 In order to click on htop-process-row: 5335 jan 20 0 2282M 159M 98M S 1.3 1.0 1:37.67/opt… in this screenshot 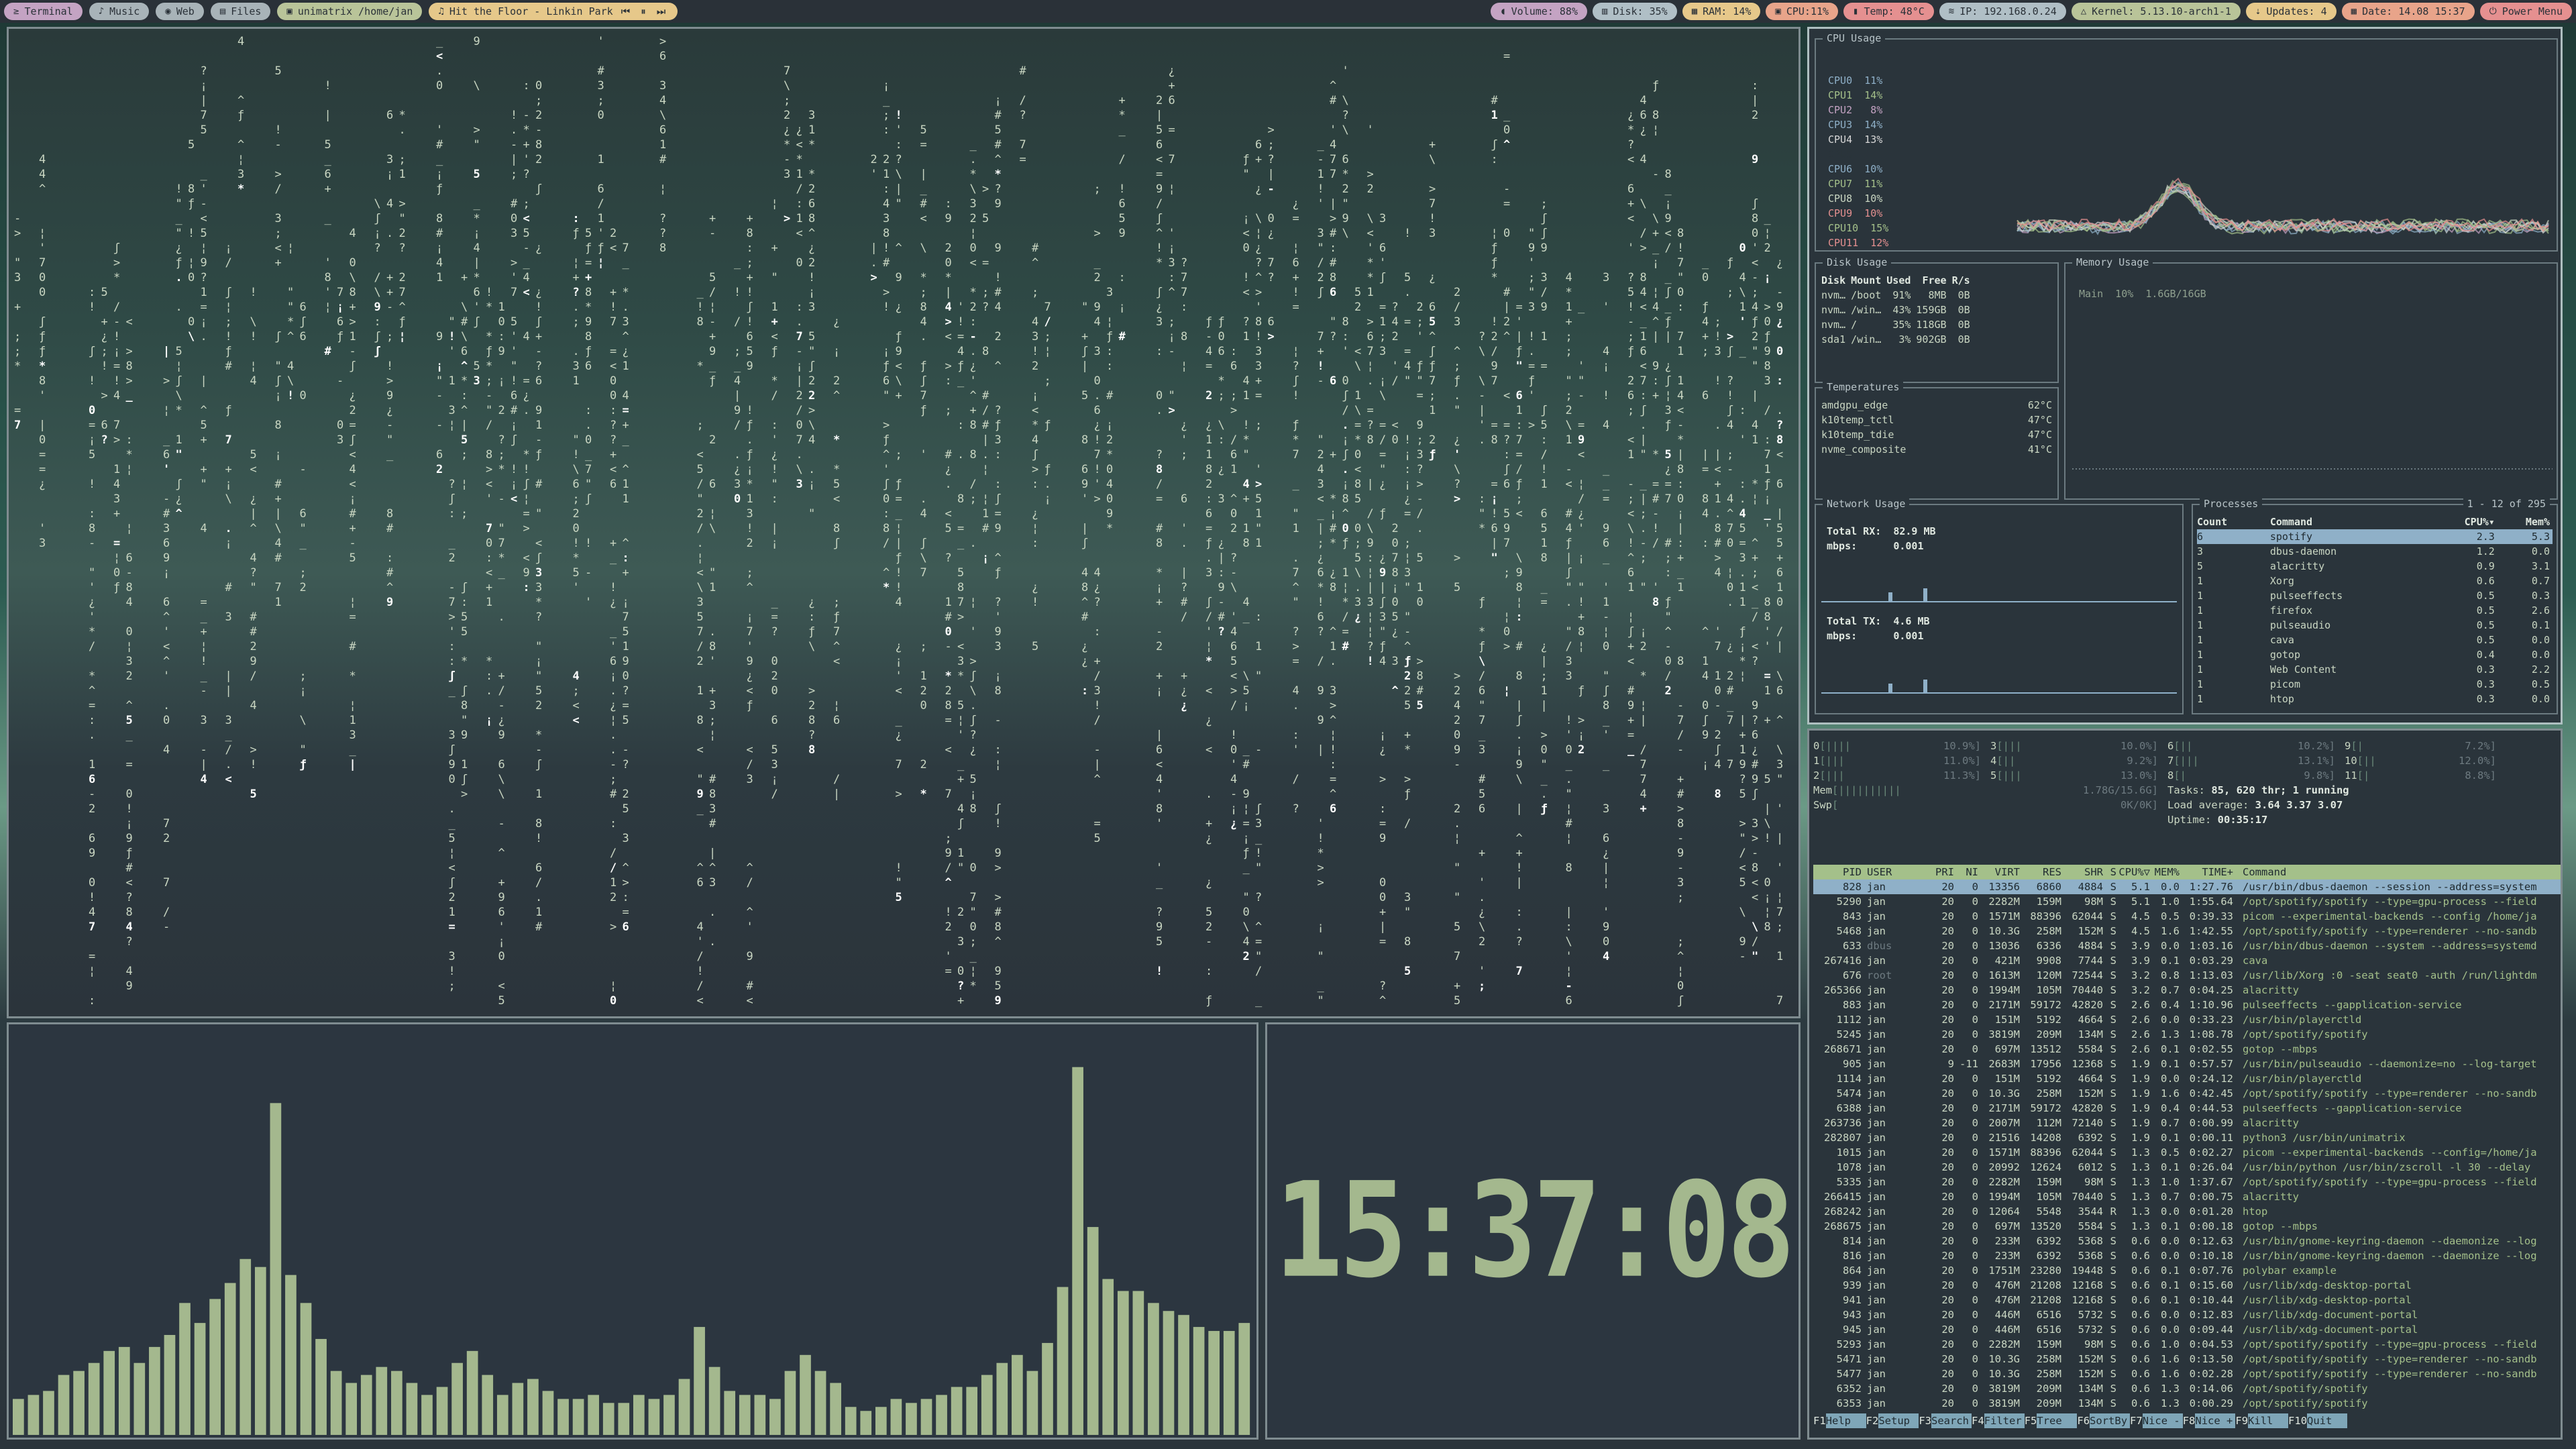, I will do `click(2187, 1182)`.